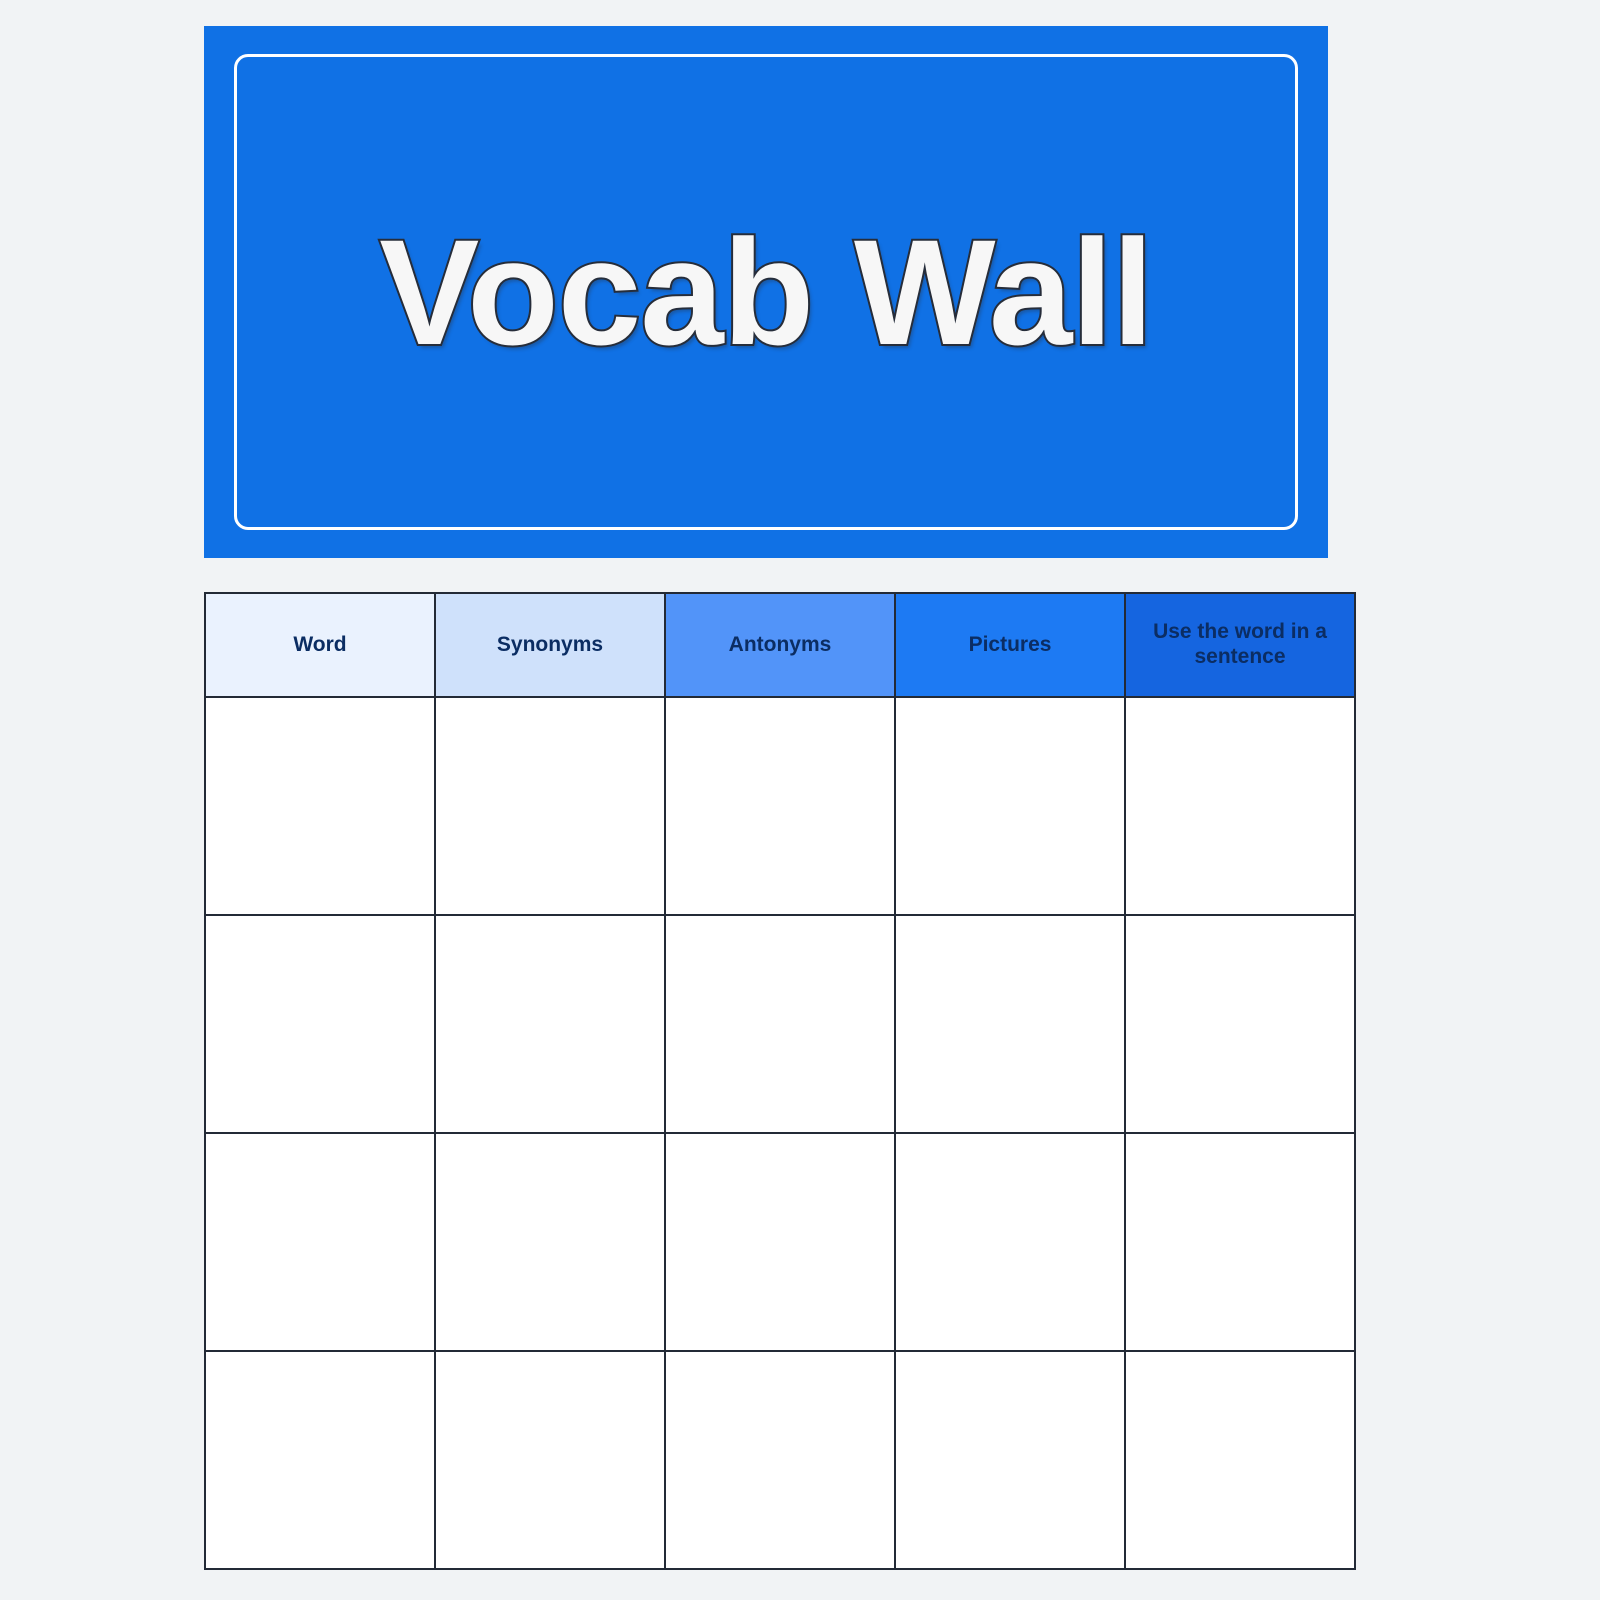 This screenshot has width=1600, height=1600. I want to click on page-title: Vocab Wall, so click(766, 292).